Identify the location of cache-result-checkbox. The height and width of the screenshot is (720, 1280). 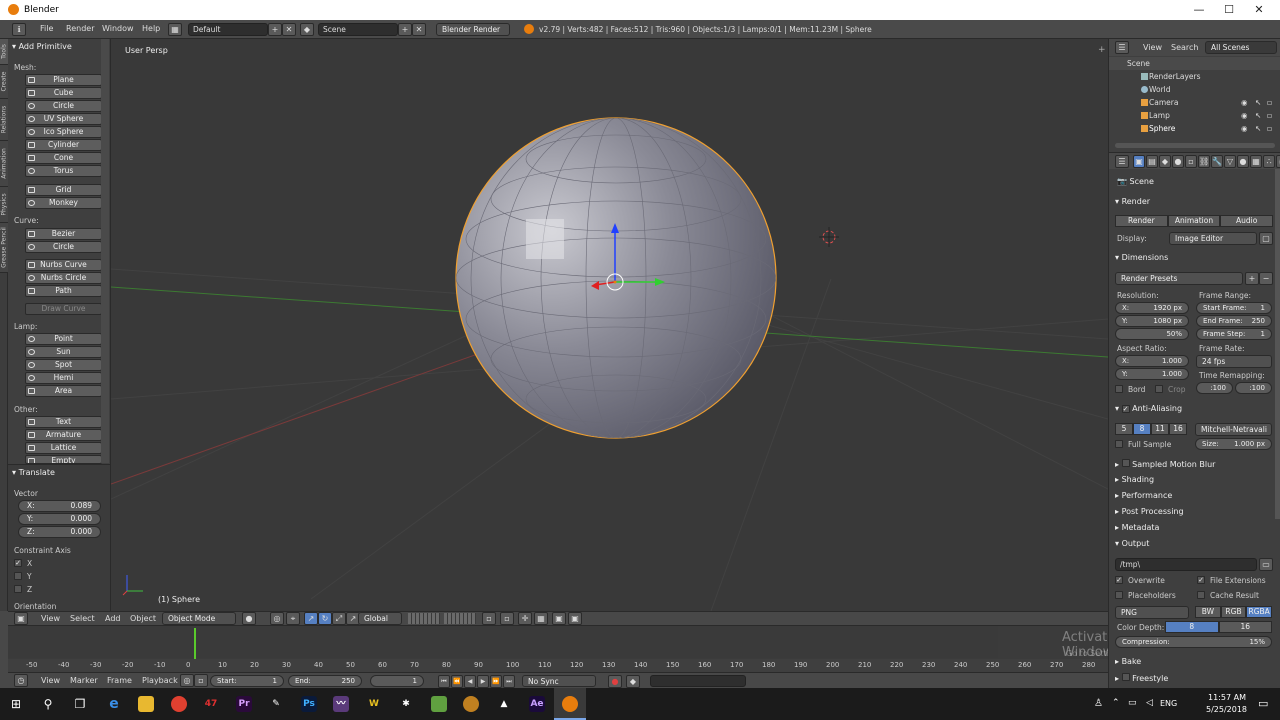
(1201, 595).